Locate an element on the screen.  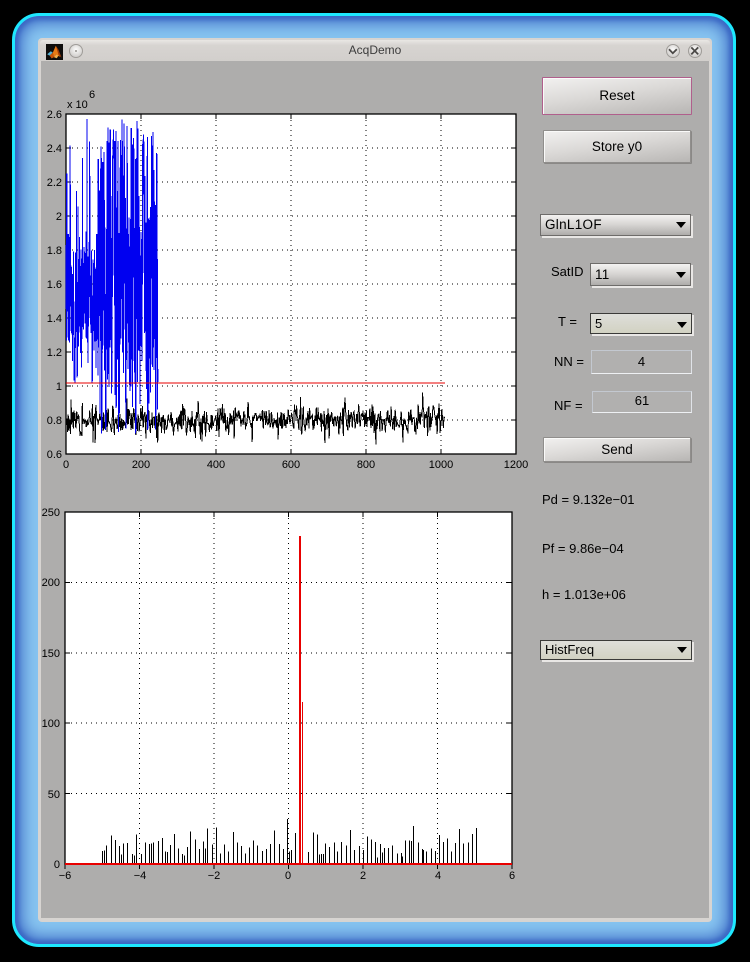
svg-text: 1000 is located at coordinates (441, 465).